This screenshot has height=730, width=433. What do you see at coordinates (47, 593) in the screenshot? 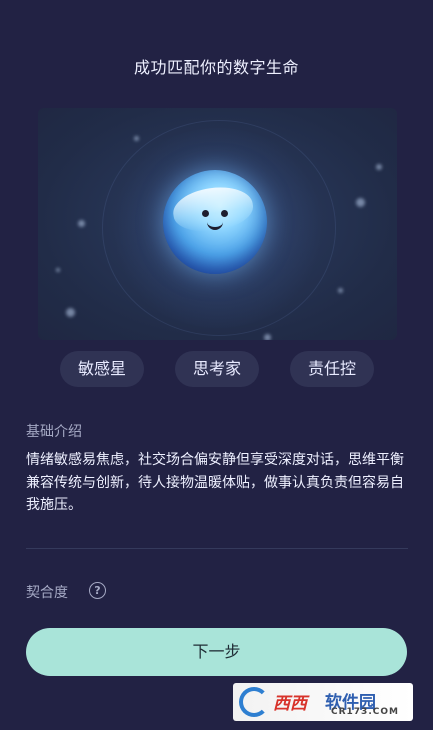
I see `match-label: 契合度` at bounding box center [47, 593].